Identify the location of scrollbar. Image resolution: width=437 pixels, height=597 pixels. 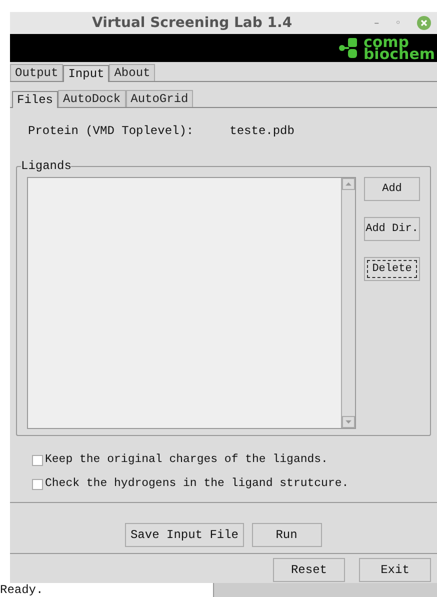
(348, 303).